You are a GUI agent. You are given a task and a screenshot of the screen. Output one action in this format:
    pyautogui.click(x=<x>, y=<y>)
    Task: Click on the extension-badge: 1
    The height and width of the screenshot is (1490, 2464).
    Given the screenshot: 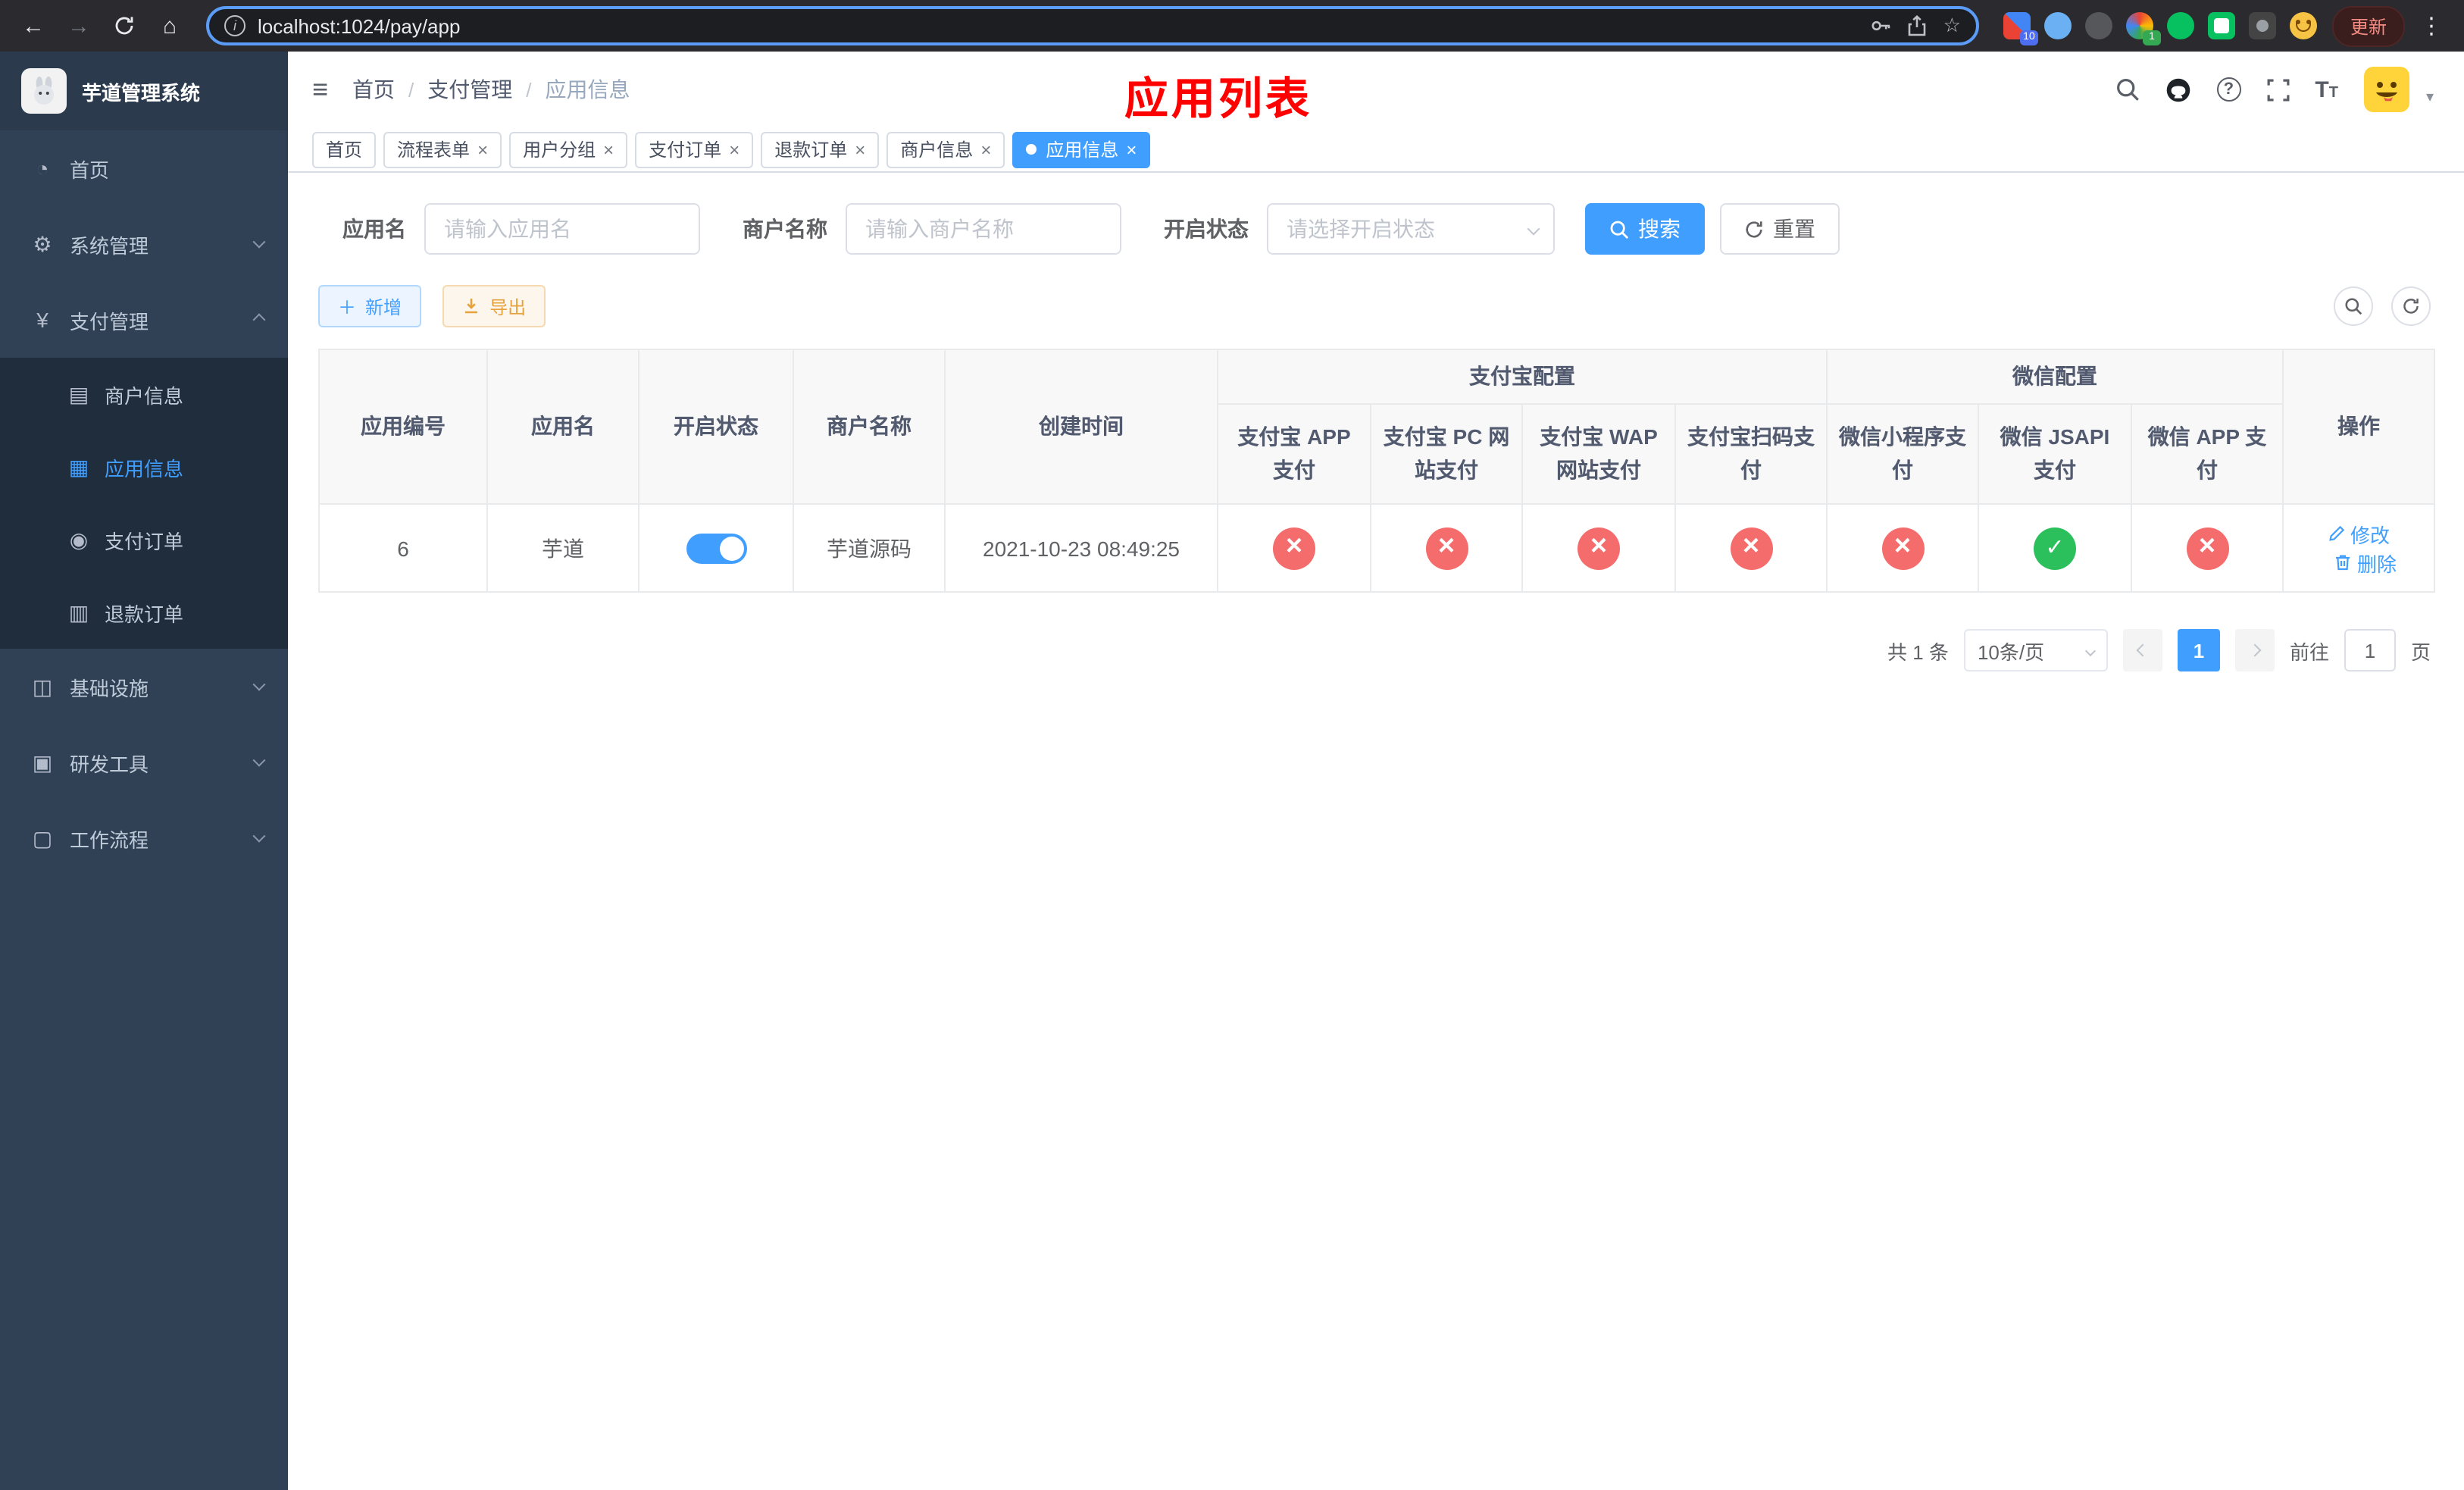 What is the action you would take?
    pyautogui.click(x=2151, y=37)
    